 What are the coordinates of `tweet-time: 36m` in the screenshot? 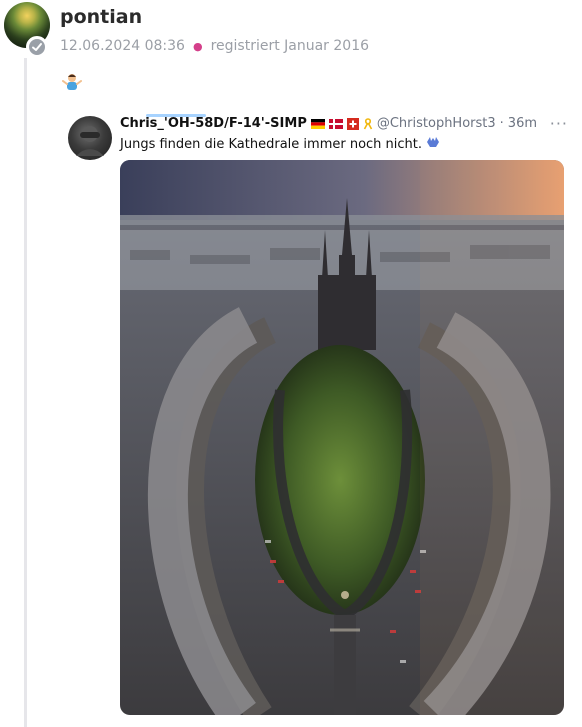 It's located at (522, 123).